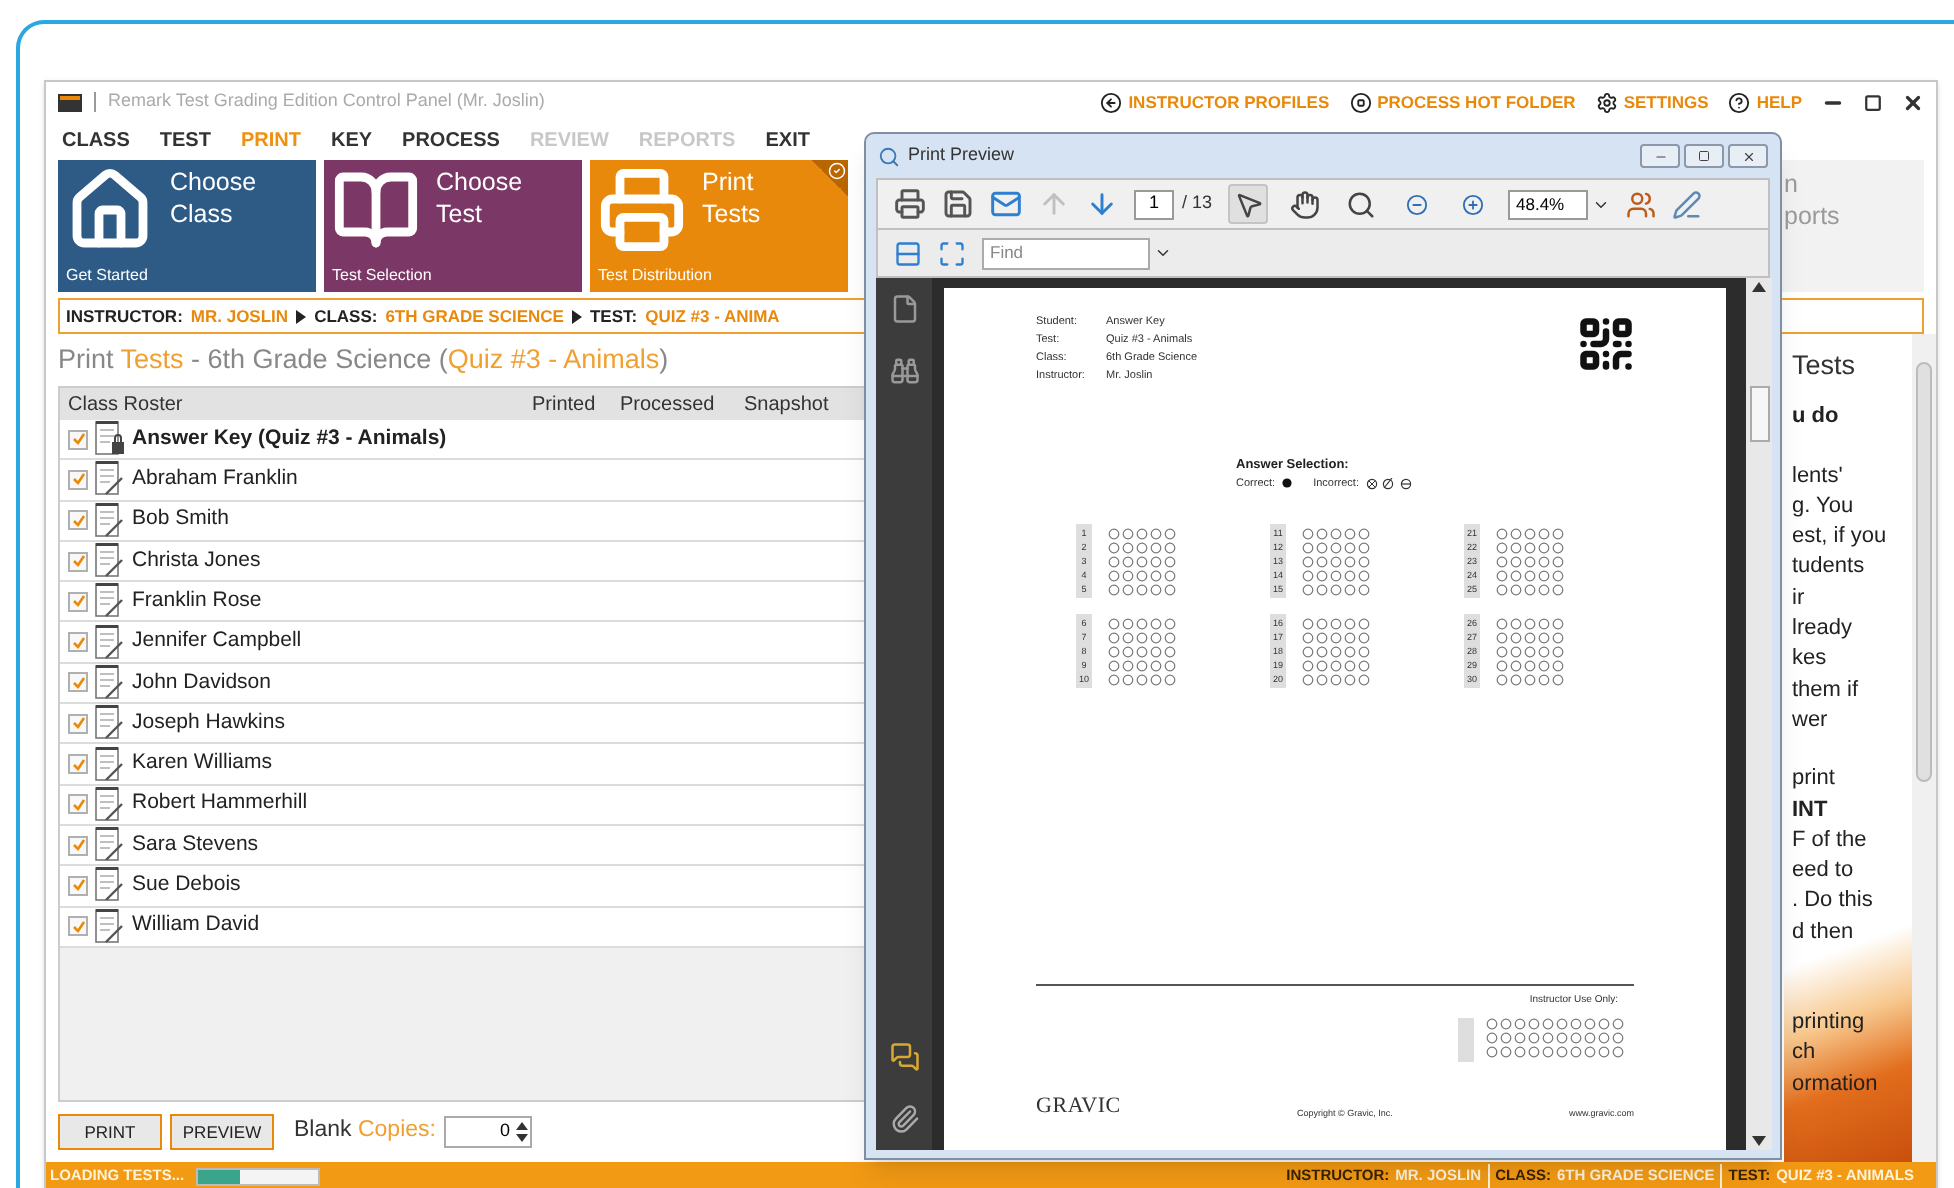  What do you see at coordinates (487, 1132) in the screenshot?
I see `copies-spinner: 0` at bounding box center [487, 1132].